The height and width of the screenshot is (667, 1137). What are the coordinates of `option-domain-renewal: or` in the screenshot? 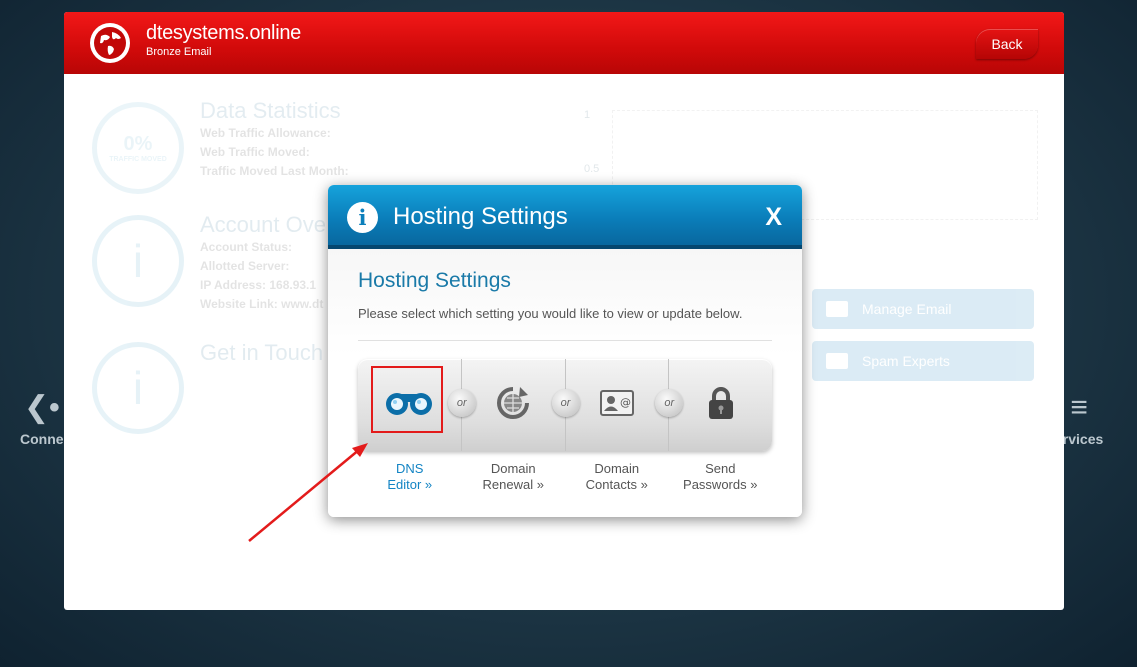 It's located at (506, 405).